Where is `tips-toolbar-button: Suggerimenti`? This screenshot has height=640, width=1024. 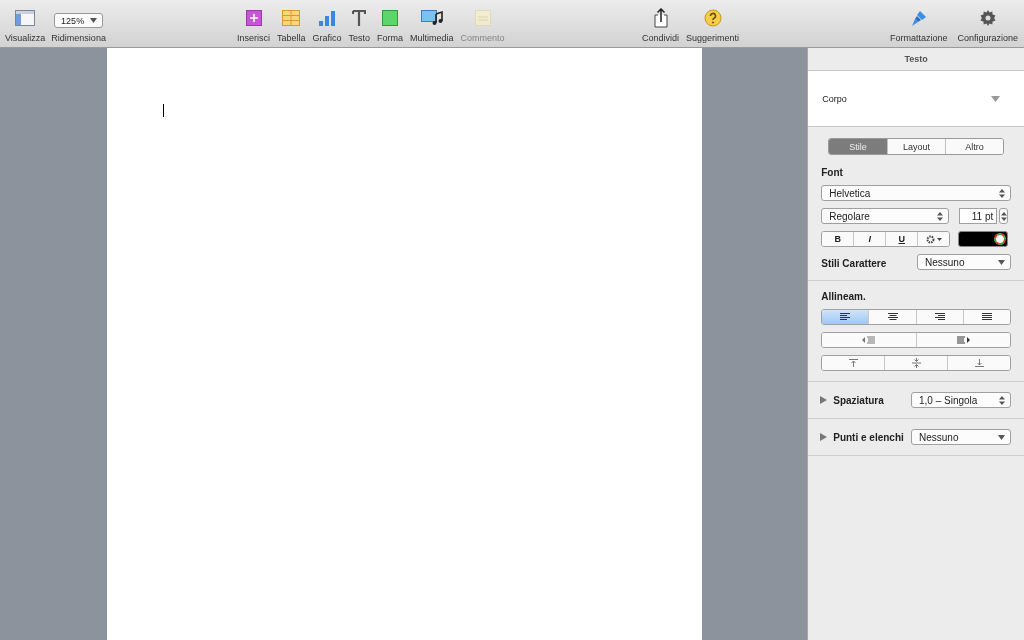
tips-toolbar-button: Suggerimenti is located at coordinates (713, 25).